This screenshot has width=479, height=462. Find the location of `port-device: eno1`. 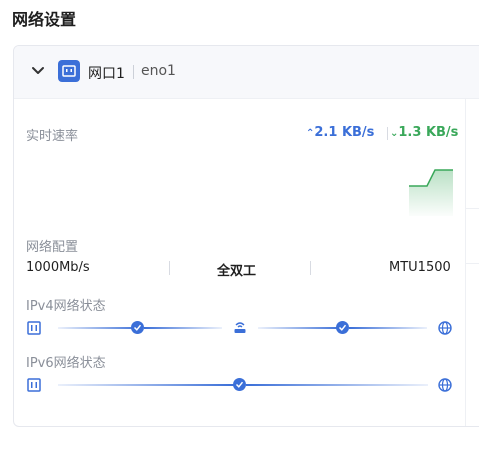

port-device: eno1 is located at coordinates (158, 71).